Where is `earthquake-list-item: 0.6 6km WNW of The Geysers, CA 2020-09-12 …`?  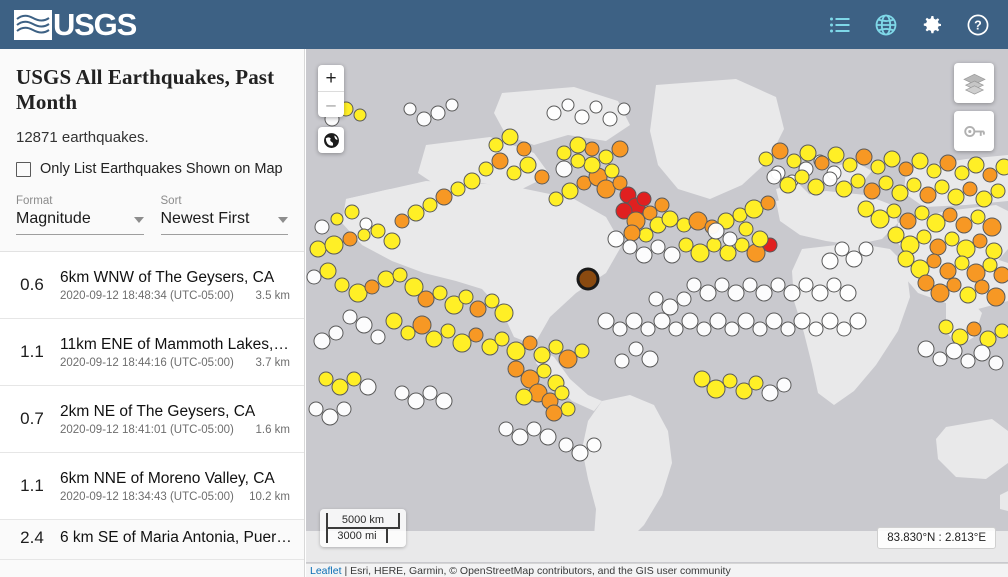
earthquake-list-item: 0.6 6km WNW of The Geysers, CA 2020-09-12 … is located at coordinates (152, 285).